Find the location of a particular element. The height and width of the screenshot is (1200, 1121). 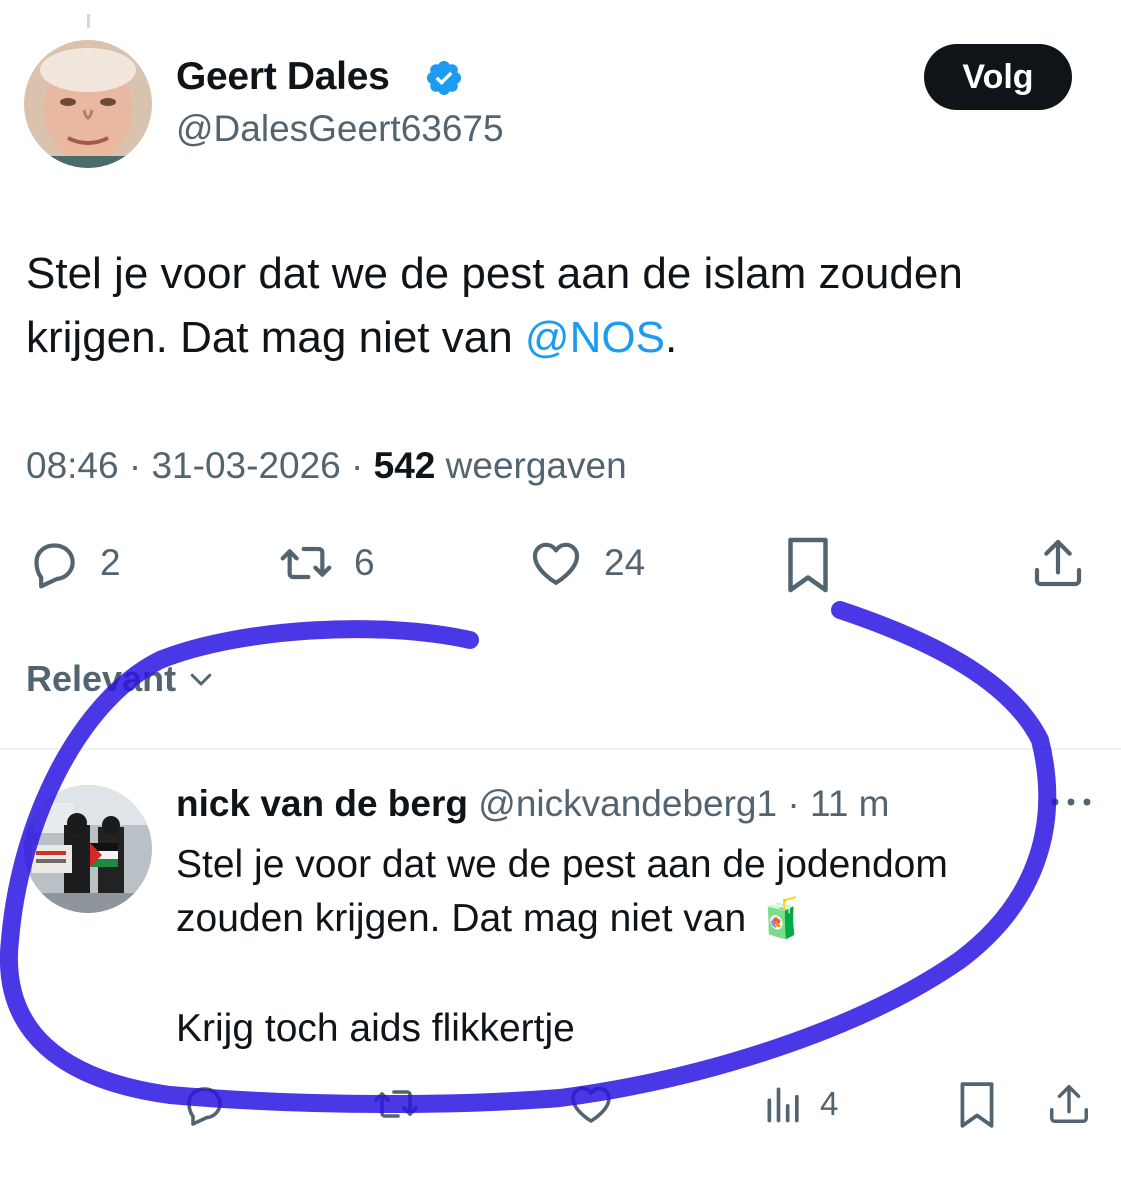

retweet-button: 6 is located at coordinates (325, 563).